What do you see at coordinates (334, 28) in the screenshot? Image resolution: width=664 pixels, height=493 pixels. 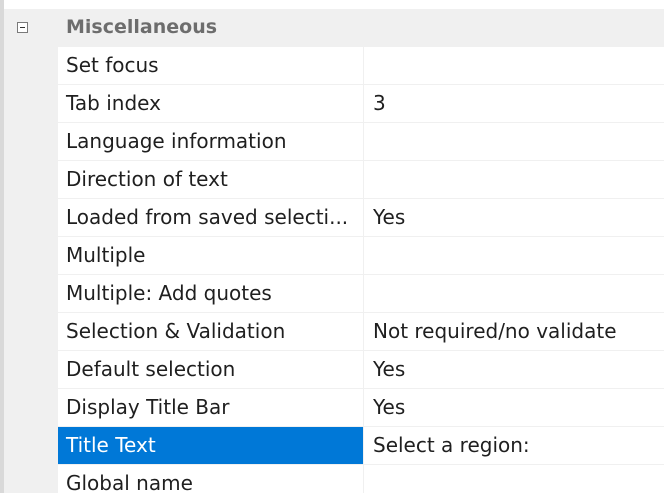 I see `category-row-miscellaneous: Miscellaneous` at bounding box center [334, 28].